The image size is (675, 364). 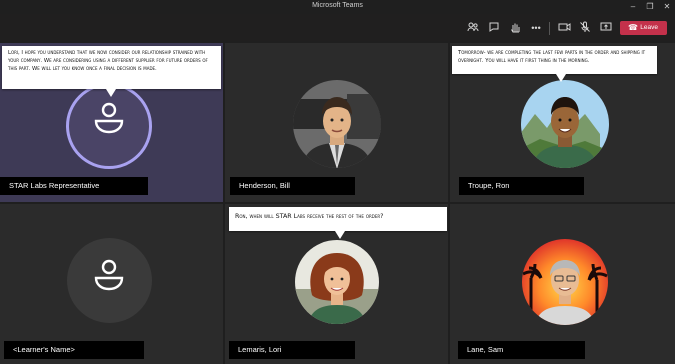 I want to click on participant-tile-lane: Lane, Sam, so click(x=562, y=284).